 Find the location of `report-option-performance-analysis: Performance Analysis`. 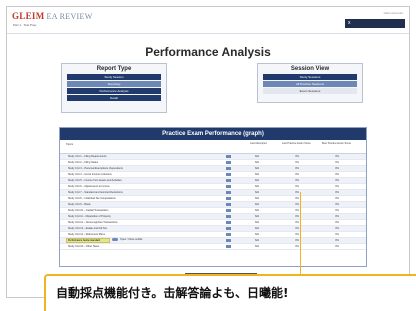

report-option-performance-analysis: Performance Analysis is located at coordinates (114, 91).